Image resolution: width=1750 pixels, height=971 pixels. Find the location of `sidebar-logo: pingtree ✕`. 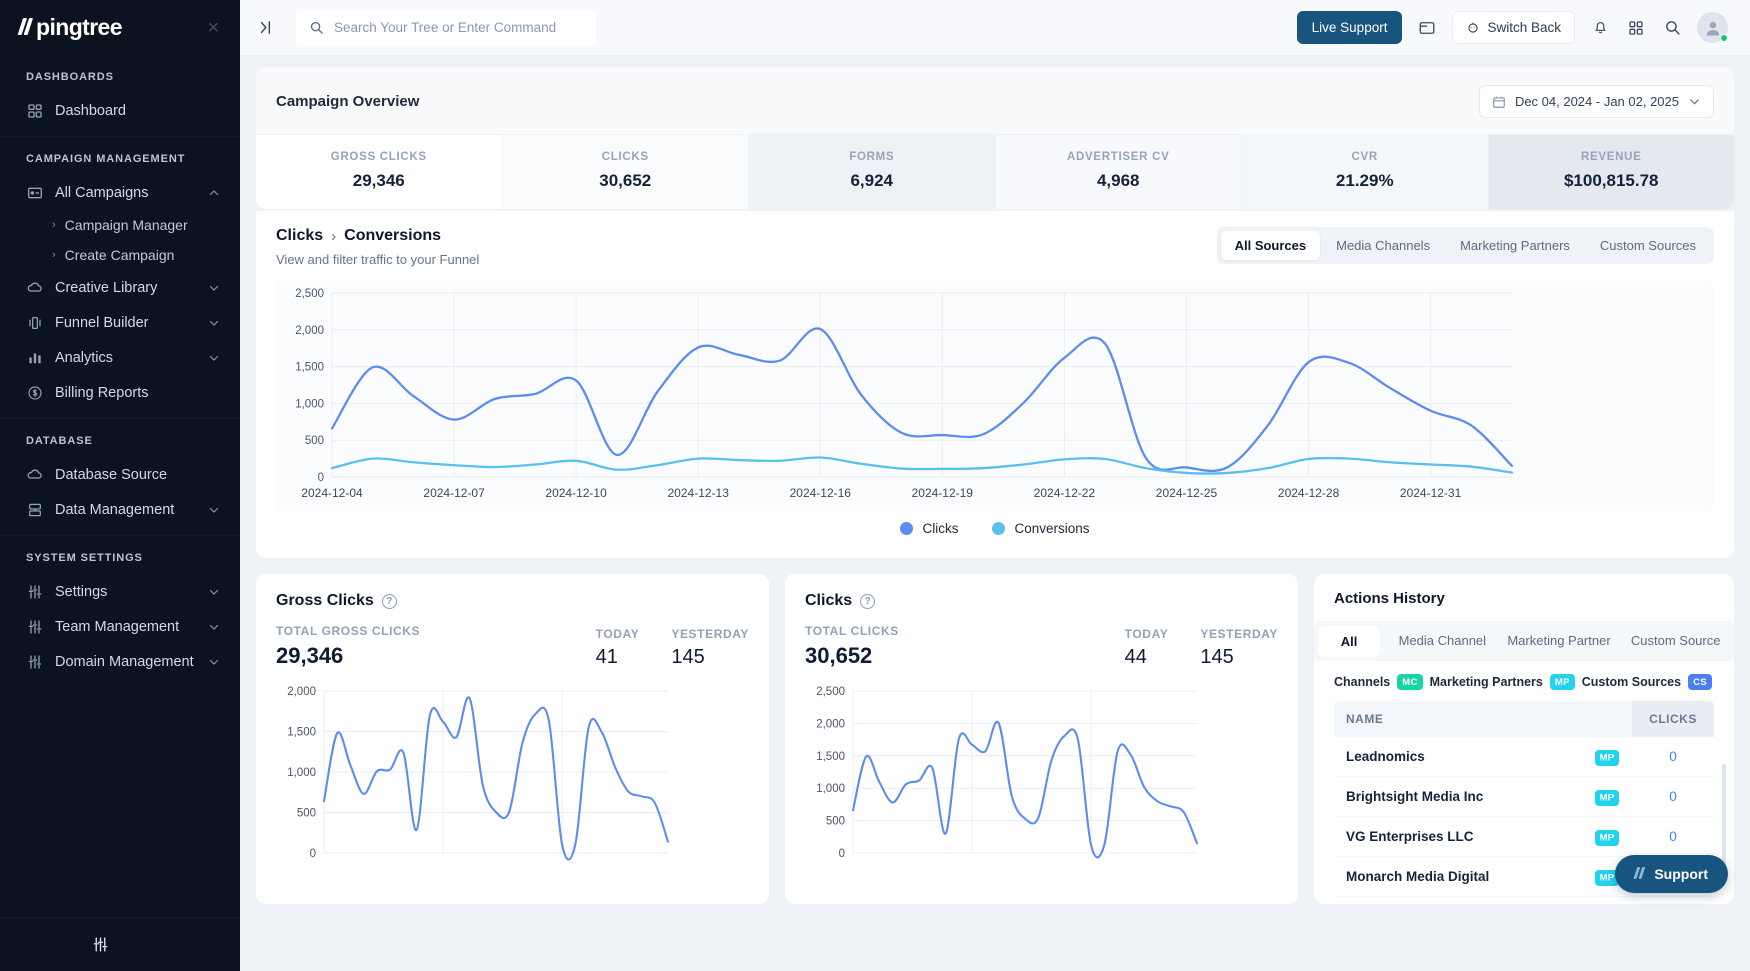

sidebar-logo: pingtree ✕ is located at coordinates (120, 27).